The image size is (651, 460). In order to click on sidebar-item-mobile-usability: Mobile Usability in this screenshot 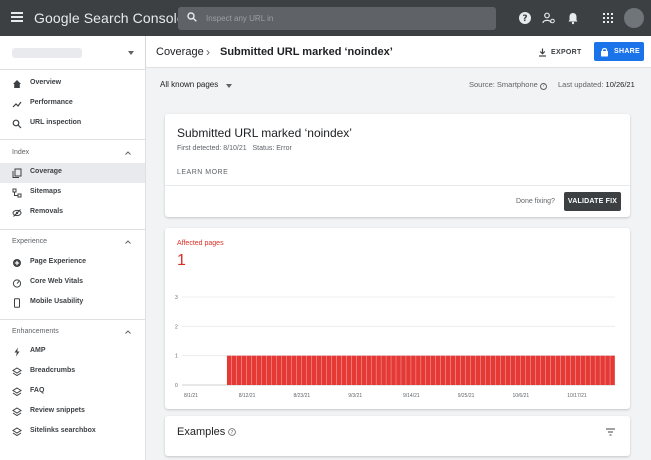, I will do `click(72, 303)`.